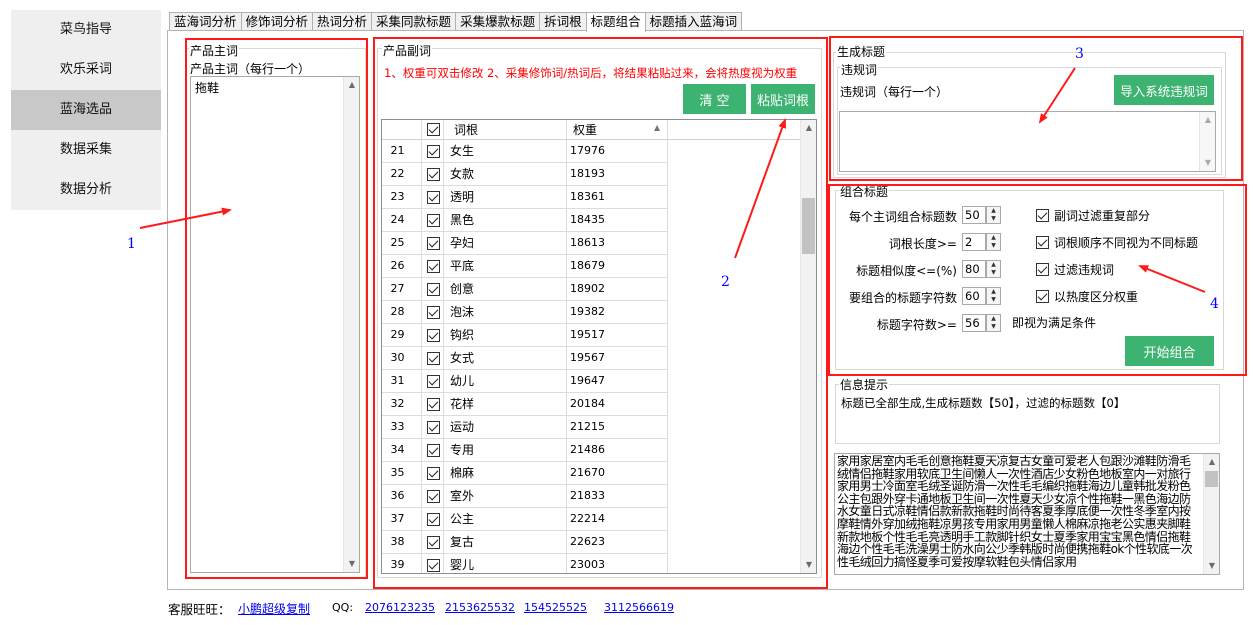  I want to click on qq-link-2: 2153625532, so click(480, 607).